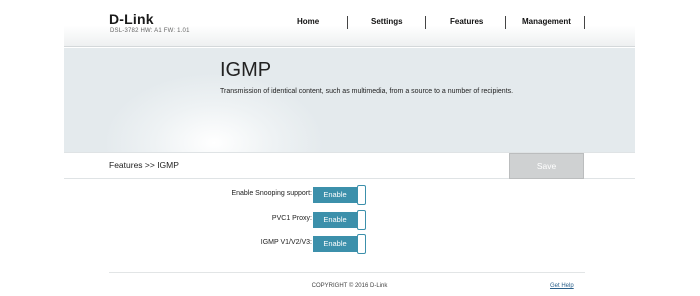  I want to click on nav-home: Home, so click(308, 21).